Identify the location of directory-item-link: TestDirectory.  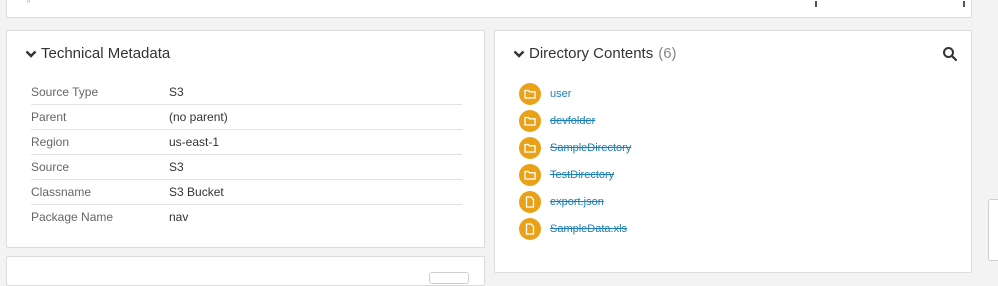
(582, 175).